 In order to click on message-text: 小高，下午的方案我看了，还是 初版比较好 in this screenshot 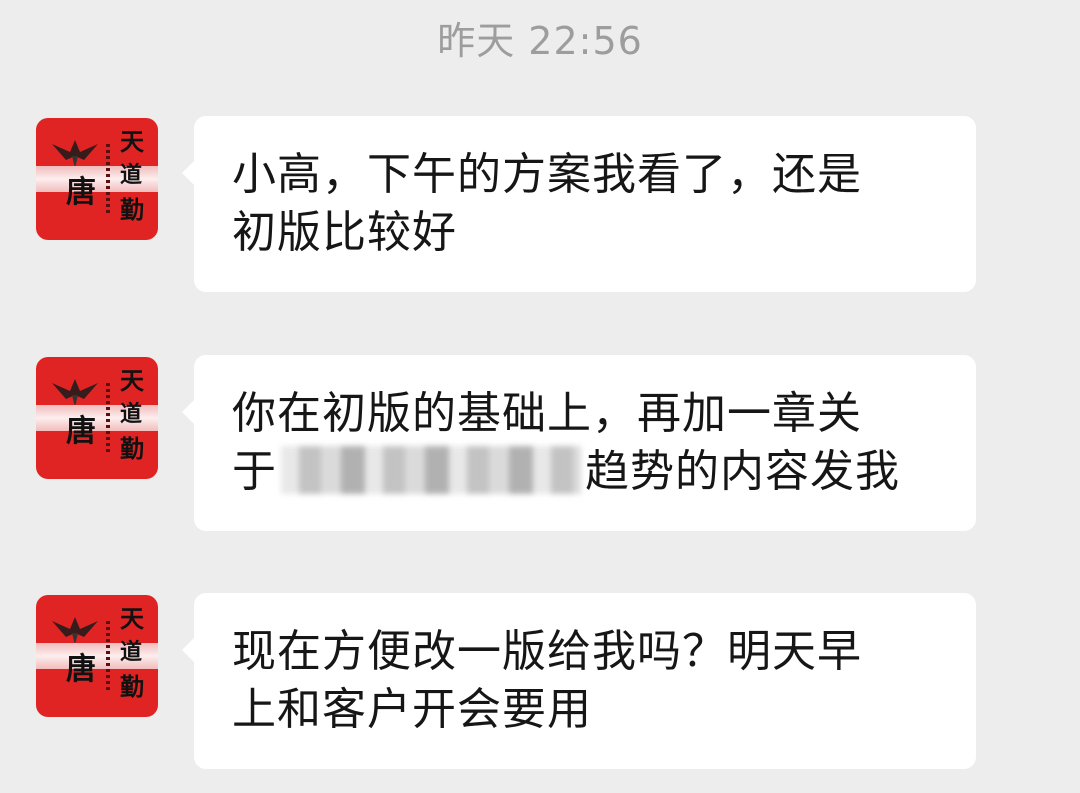, I will do `click(589, 204)`.